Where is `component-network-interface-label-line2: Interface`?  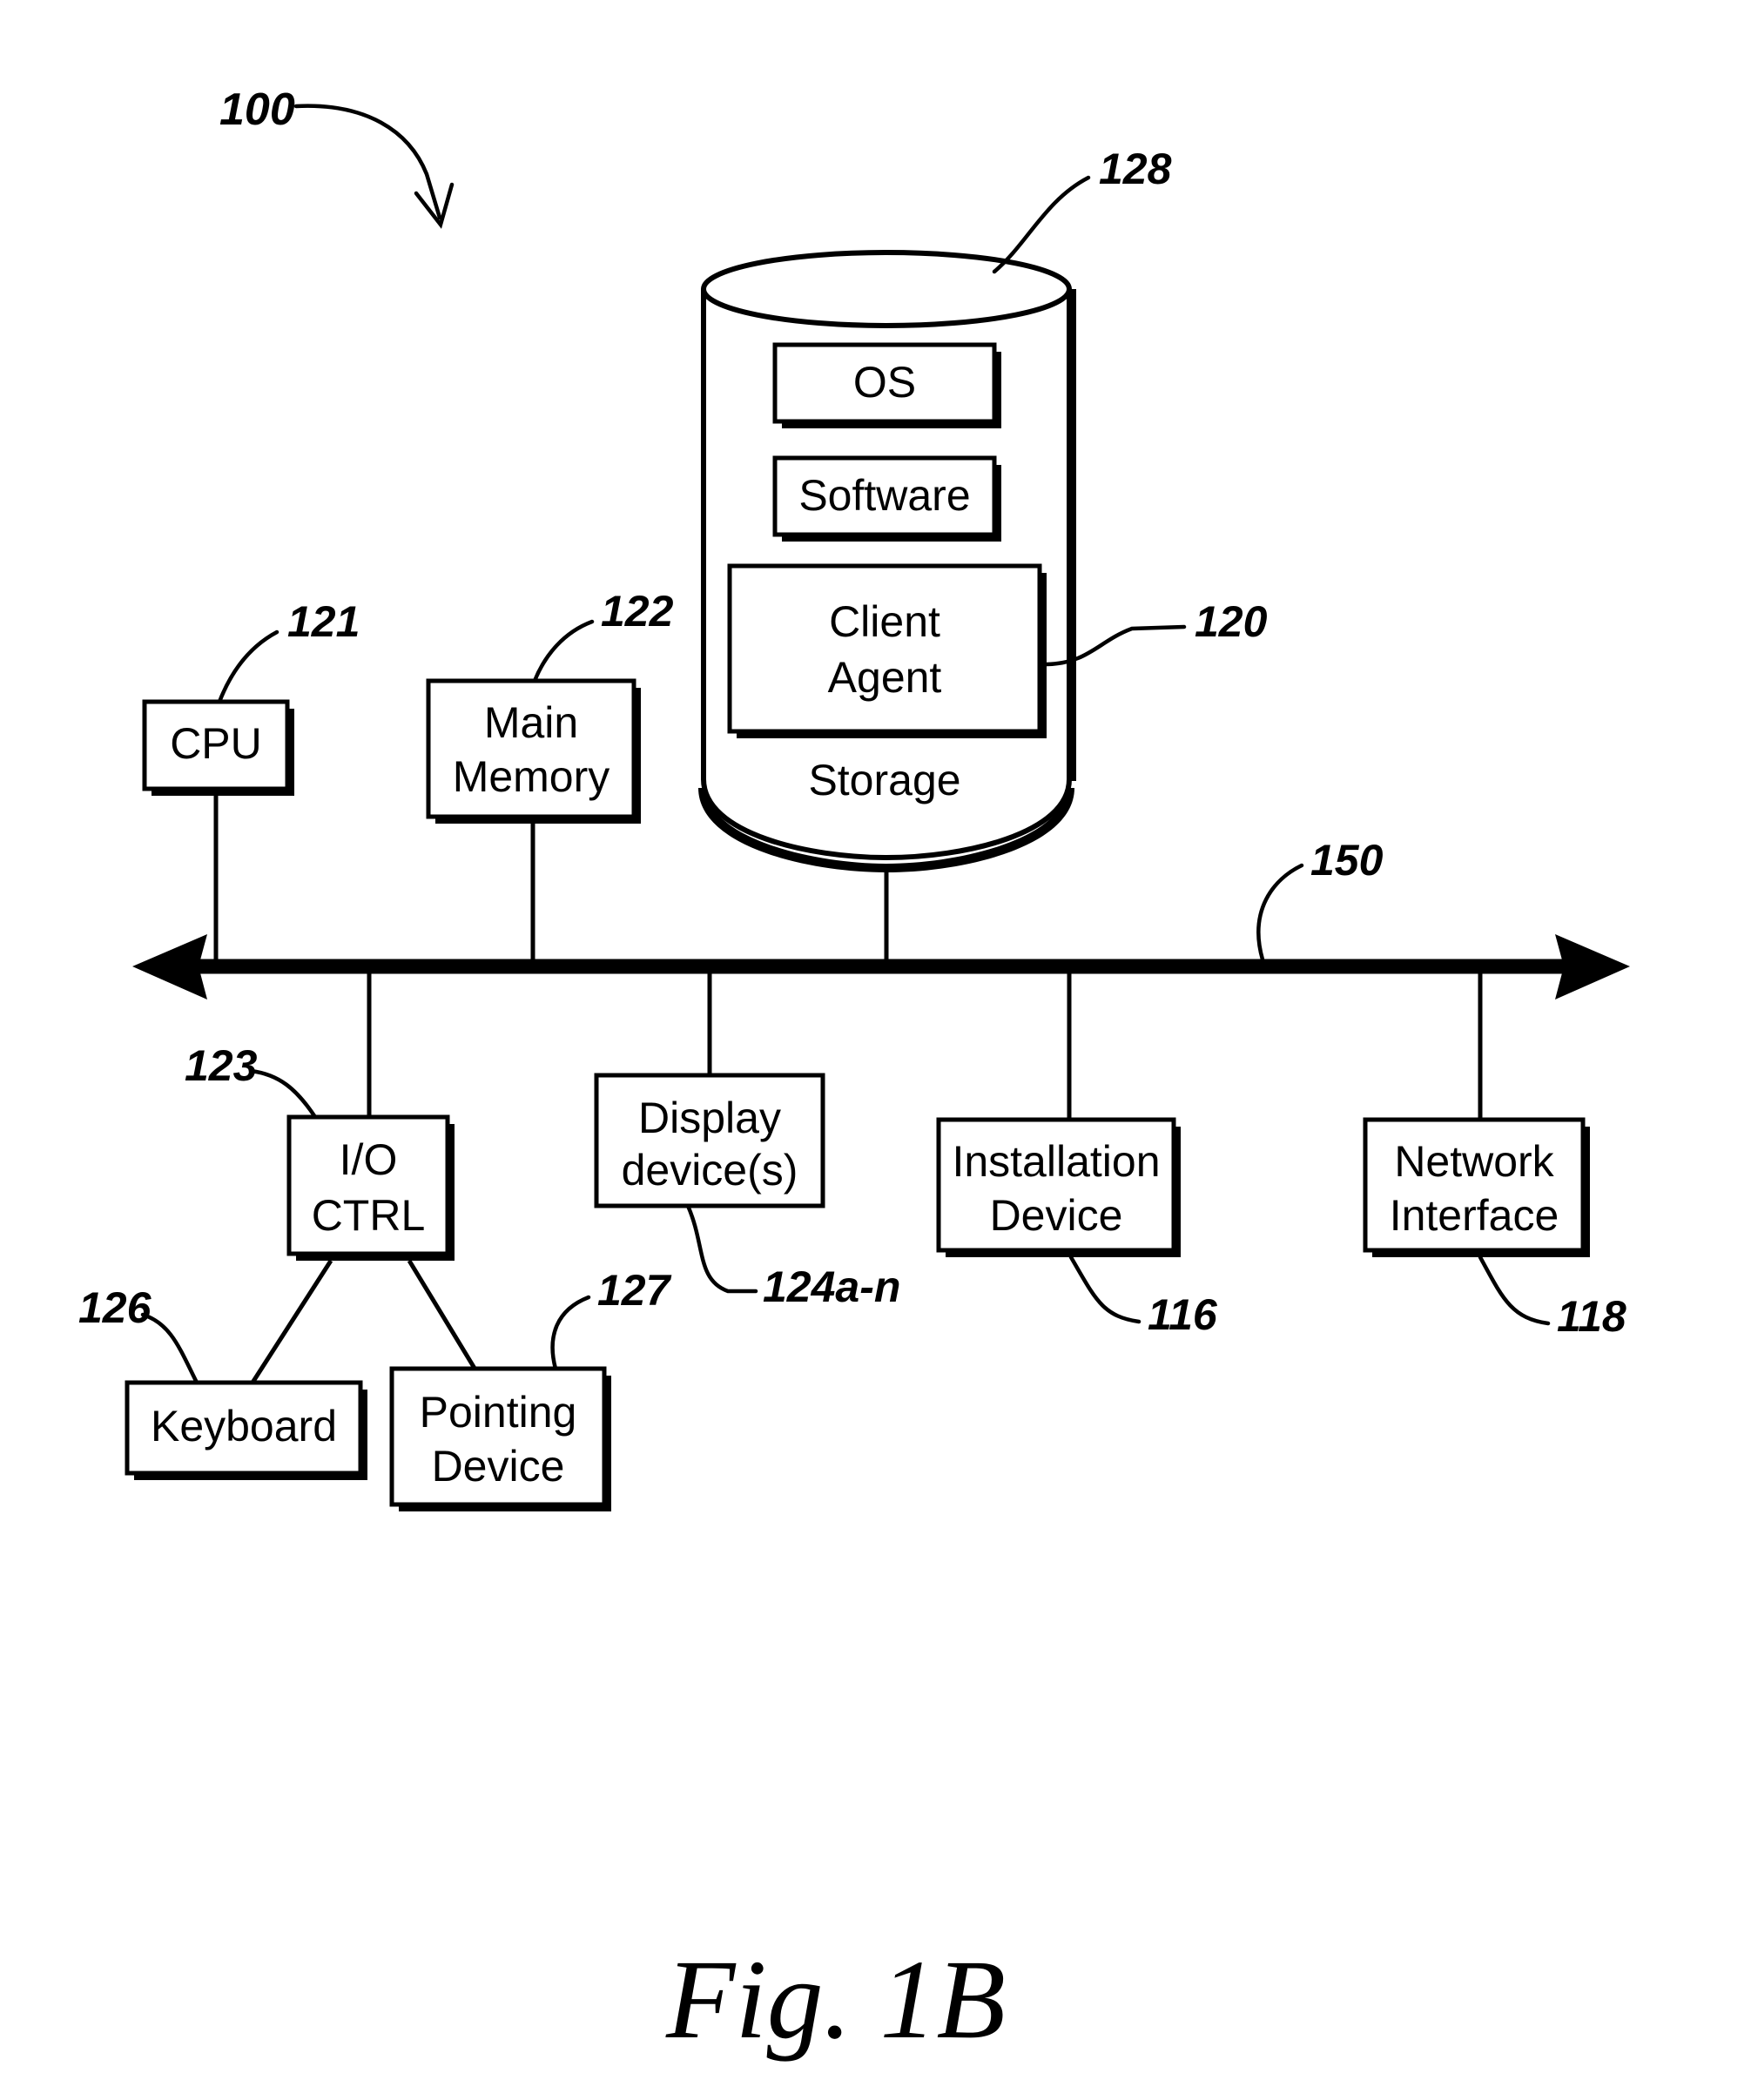
component-network-interface-label-line2: Interface is located at coordinates (1474, 1215).